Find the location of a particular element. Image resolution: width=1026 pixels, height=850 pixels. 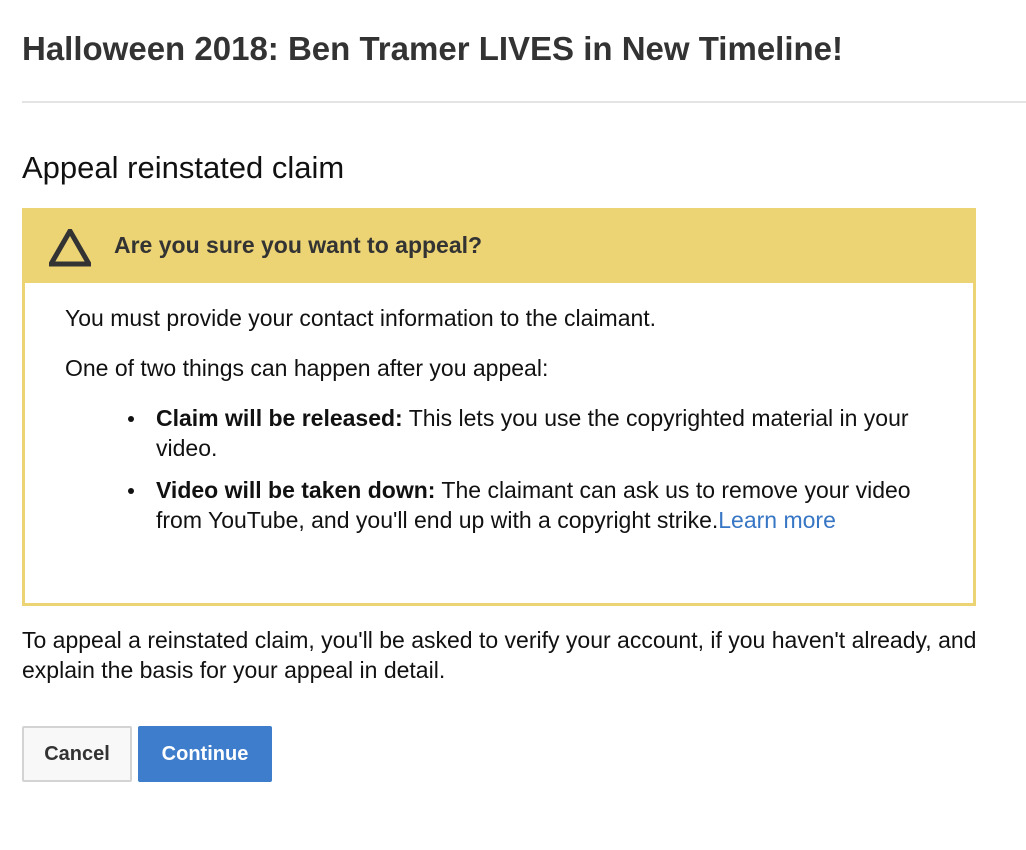

page-heading: Appeal reinstated claim is located at coordinates (183, 167).